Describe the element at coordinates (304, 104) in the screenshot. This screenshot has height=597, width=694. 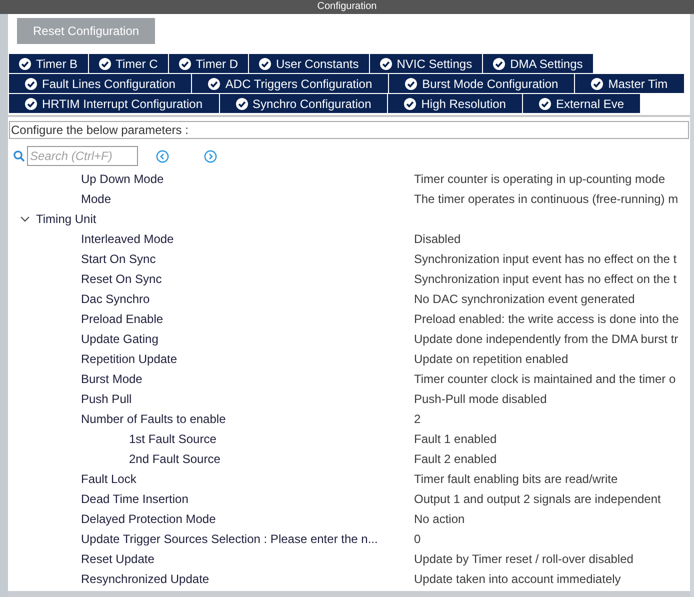
I see `config-tab: Synchro Configuration` at that location.